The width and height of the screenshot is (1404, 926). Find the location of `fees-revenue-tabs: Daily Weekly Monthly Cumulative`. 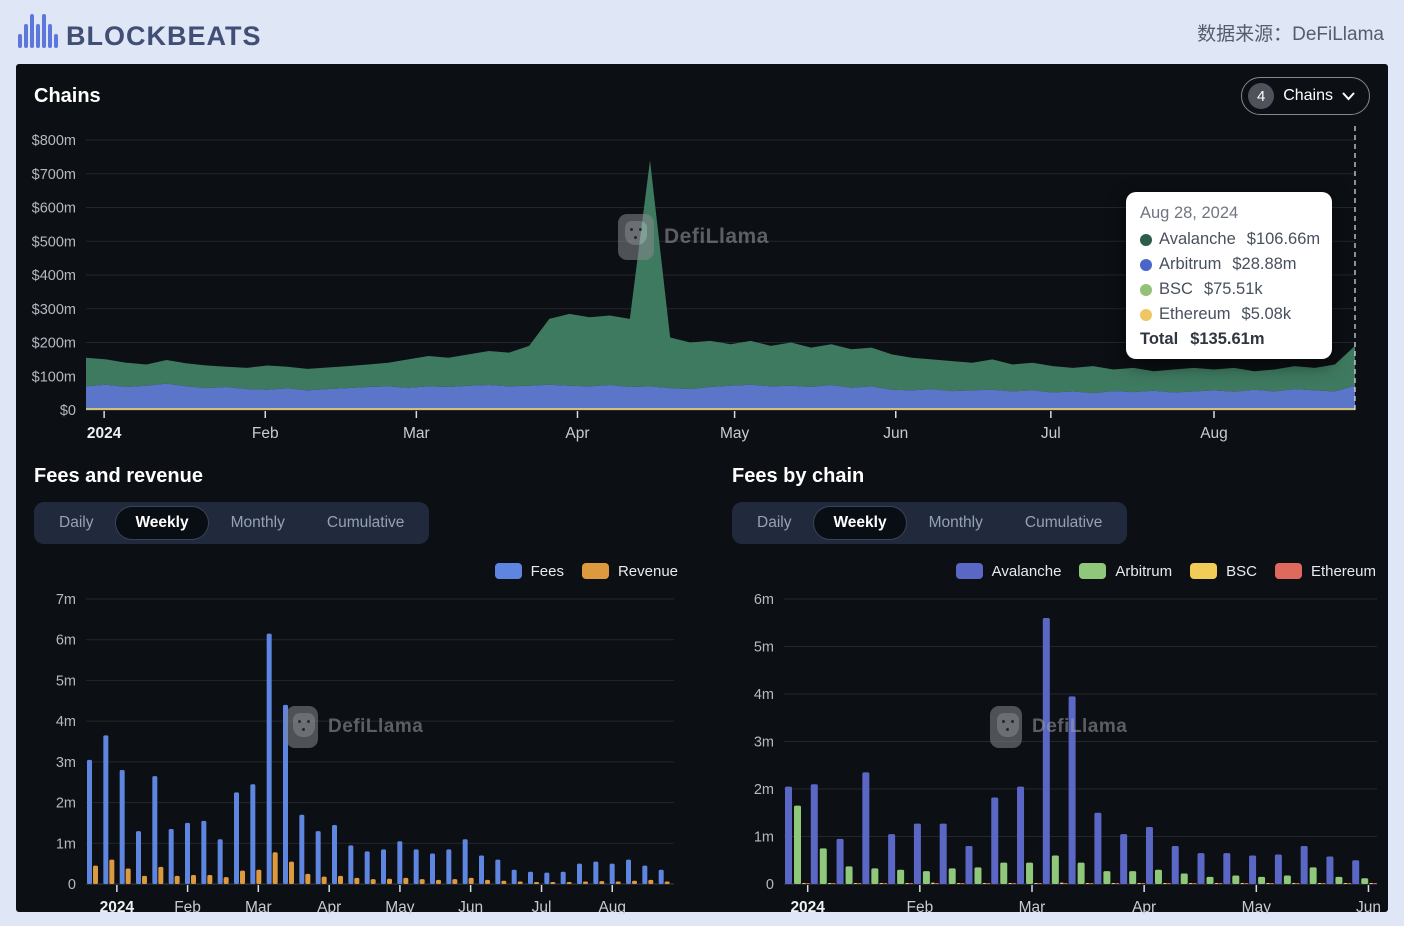

fees-revenue-tabs: Daily Weekly Monthly Cumulative is located at coordinates (232, 523).